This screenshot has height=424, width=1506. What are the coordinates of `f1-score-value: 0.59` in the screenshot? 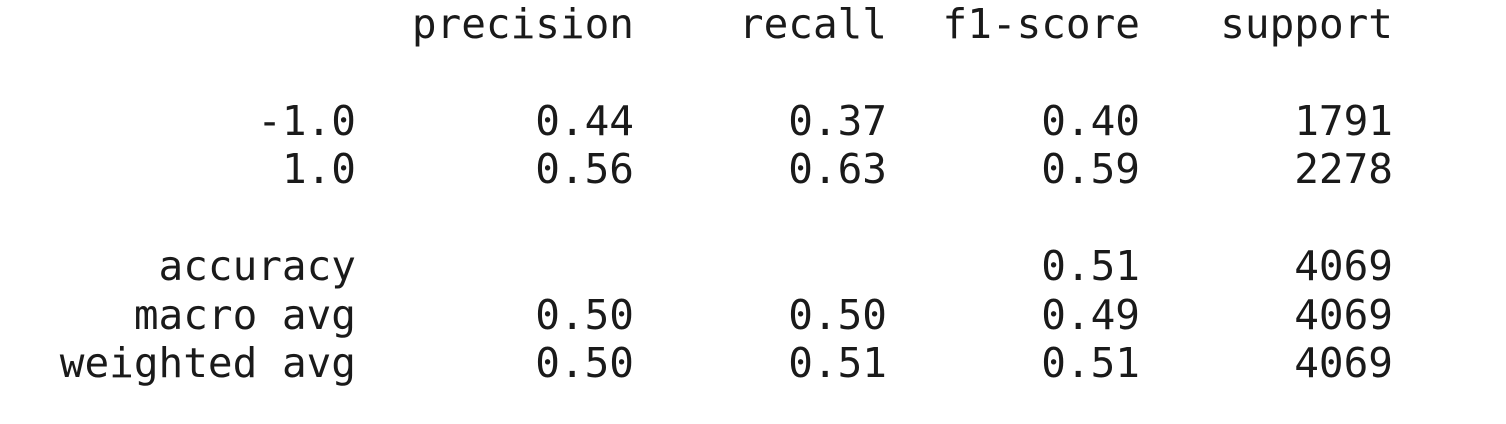 It's located at (1090, 169).